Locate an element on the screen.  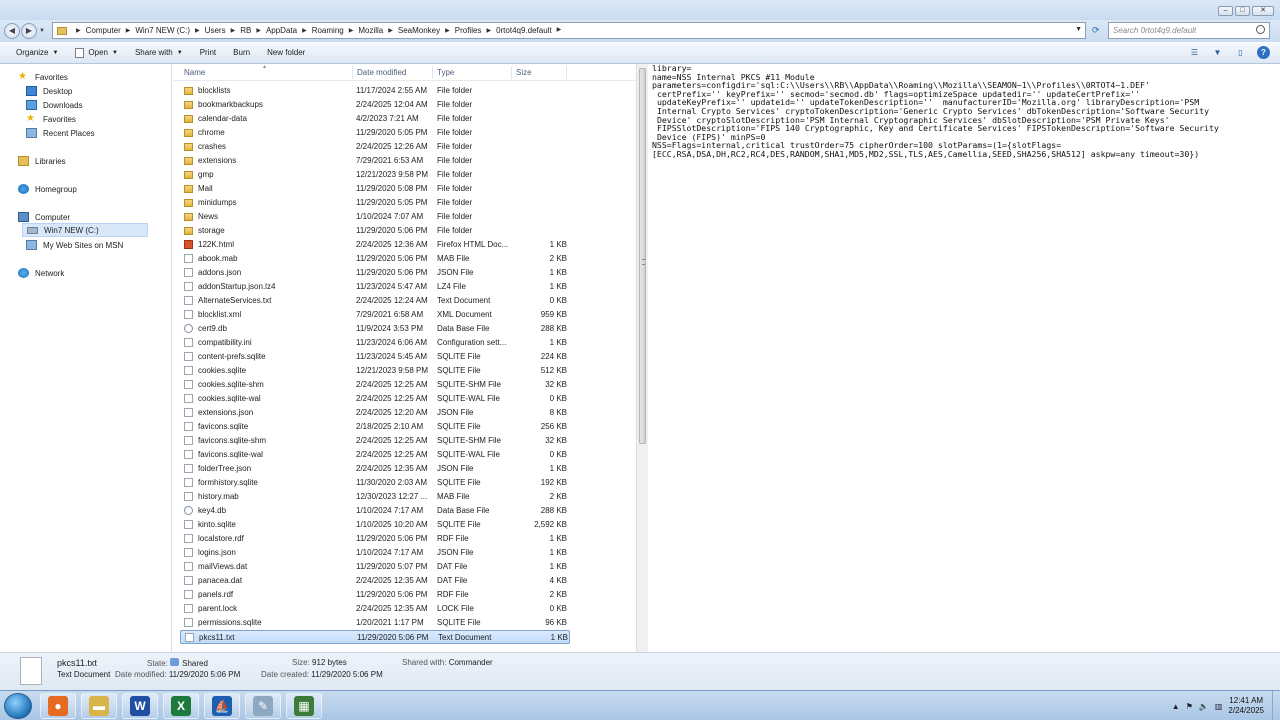
show-desktop-button is located at coordinates (1276, 705).